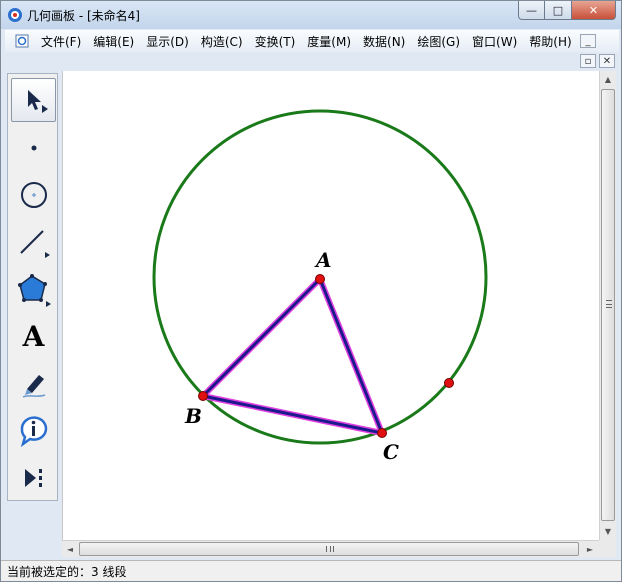  I want to click on menu-measure: 度量(M), so click(329, 41).